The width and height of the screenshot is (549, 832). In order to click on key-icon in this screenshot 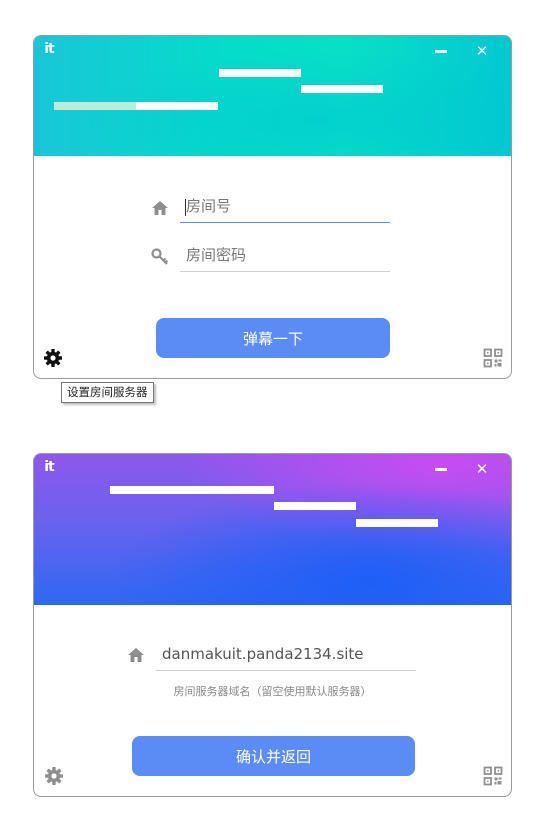, I will do `click(160, 256)`.